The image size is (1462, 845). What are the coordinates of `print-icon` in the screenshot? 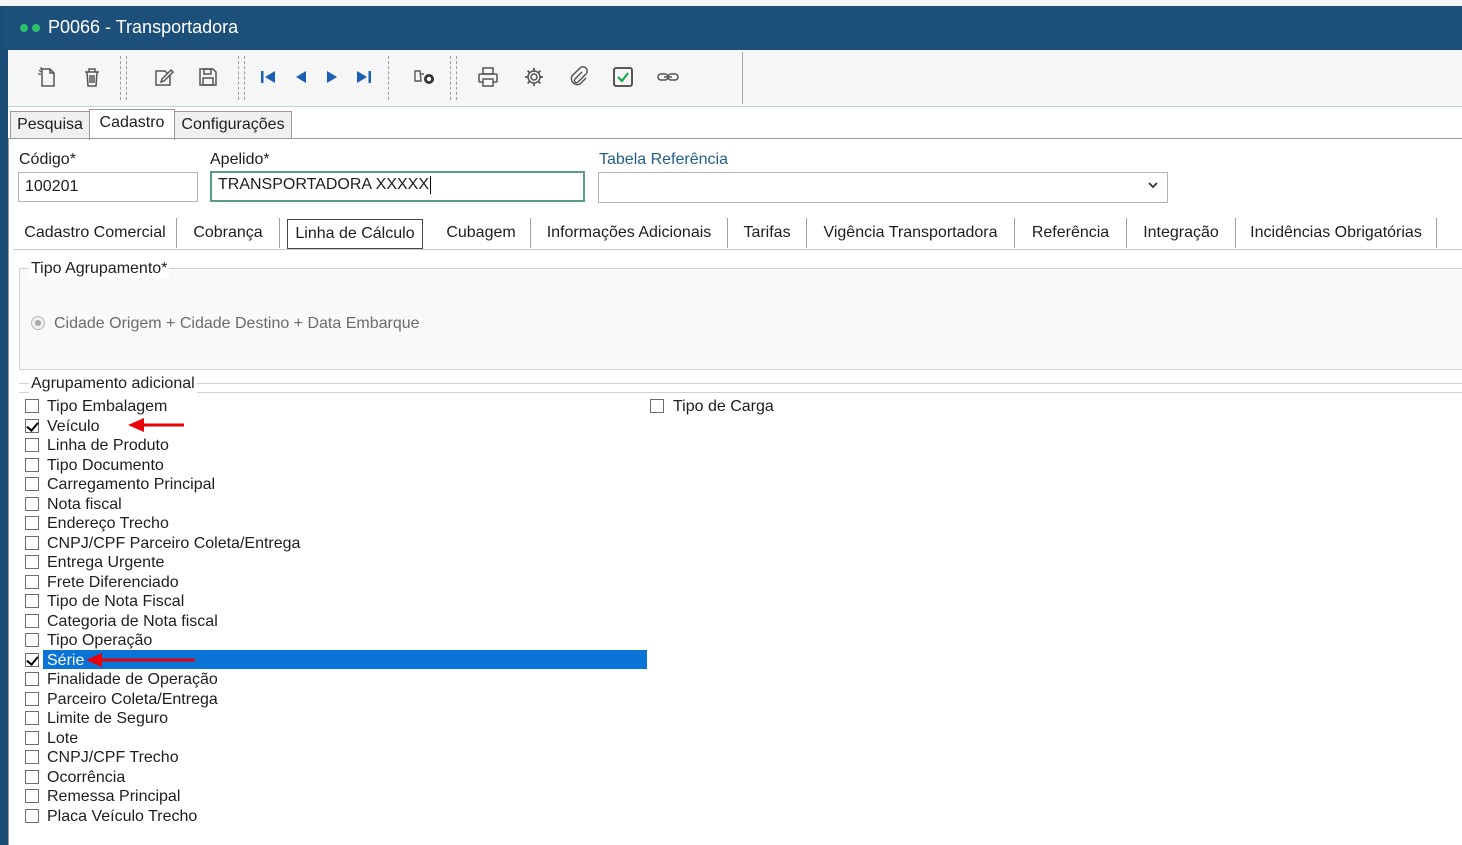 It's located at (488, 77).